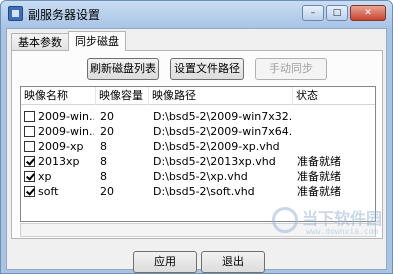  What do you see at coordinates (221, 96) in the screenshot?
I see `column-header-path: 映像路径` at bounding box center [221, 96].